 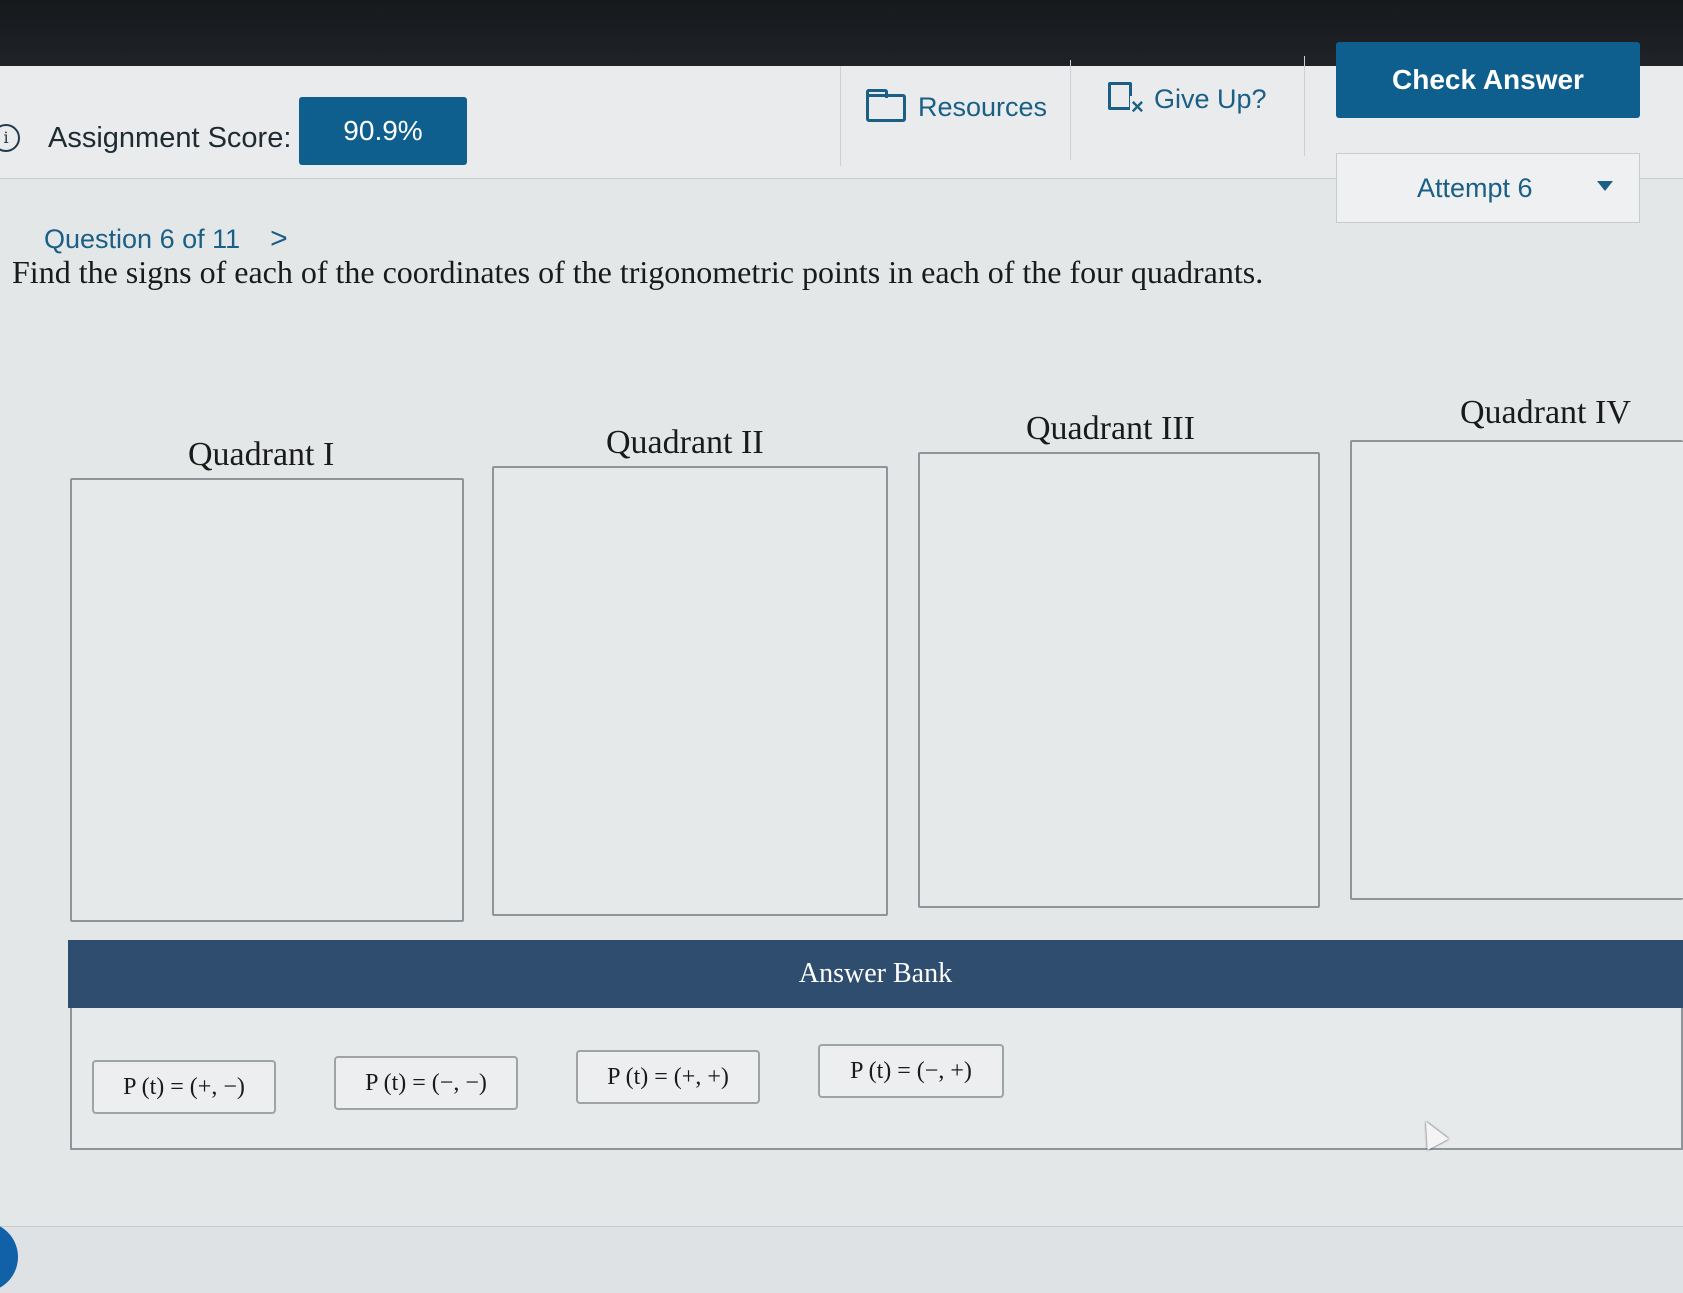 I want to click on answer-chip-minus-plus: P (t) = (−, +), so click(x=911, y=1071).